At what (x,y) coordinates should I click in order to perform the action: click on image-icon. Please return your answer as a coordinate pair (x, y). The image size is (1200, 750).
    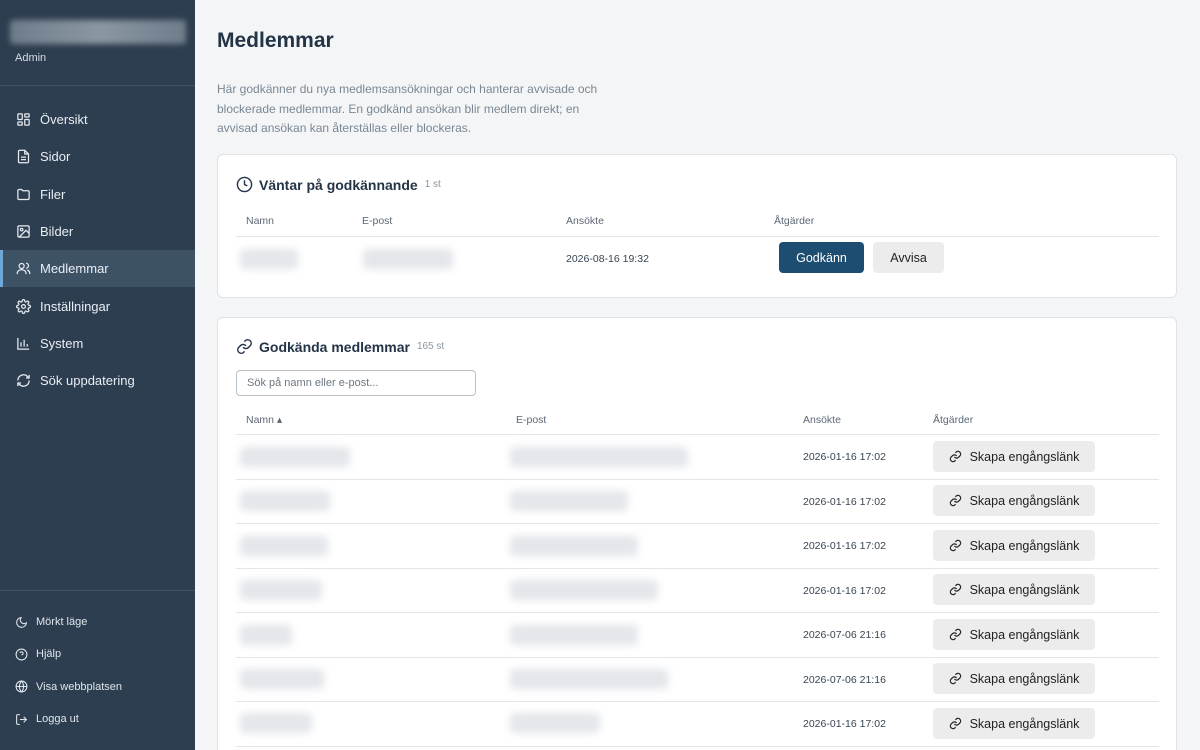
    Looking at the image, I should click on (23, 232).